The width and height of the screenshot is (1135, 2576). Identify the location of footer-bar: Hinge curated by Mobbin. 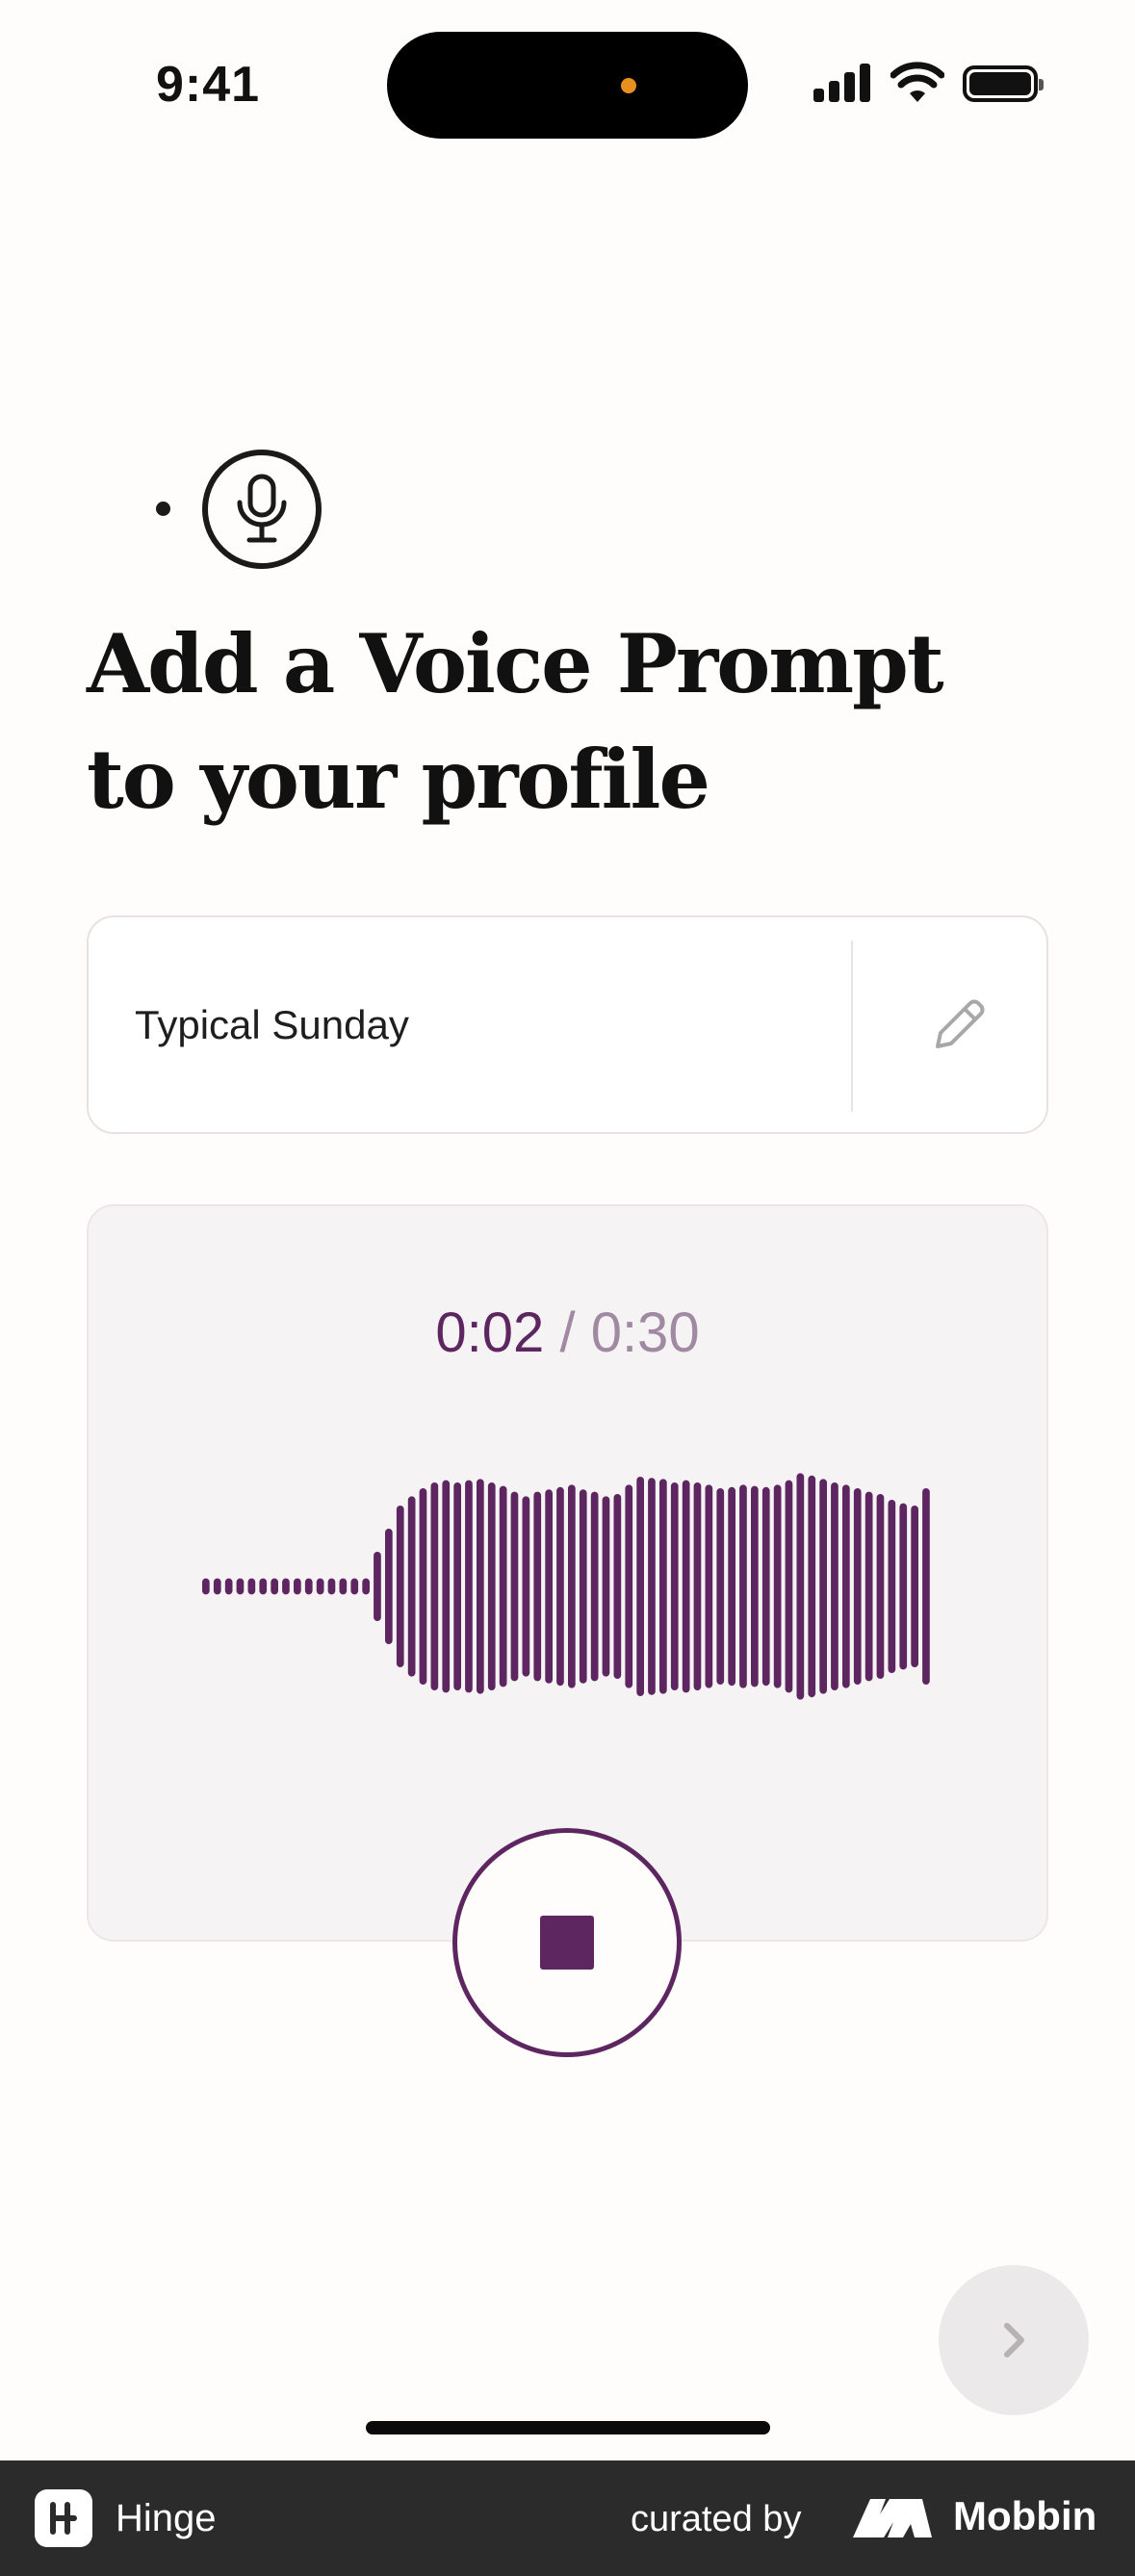
(567, 2518).